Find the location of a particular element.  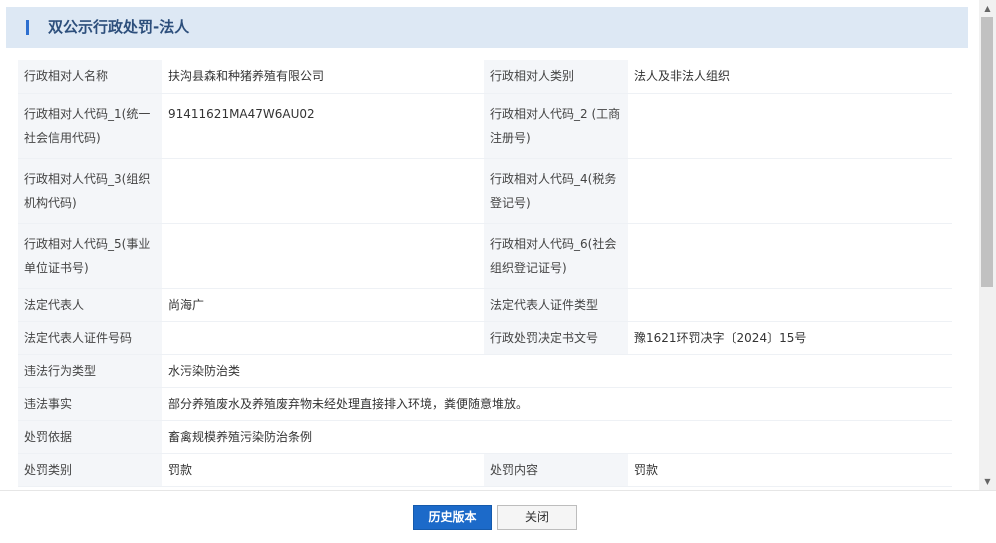

field-value: 尚海广 is located at coordinates (323, 305).